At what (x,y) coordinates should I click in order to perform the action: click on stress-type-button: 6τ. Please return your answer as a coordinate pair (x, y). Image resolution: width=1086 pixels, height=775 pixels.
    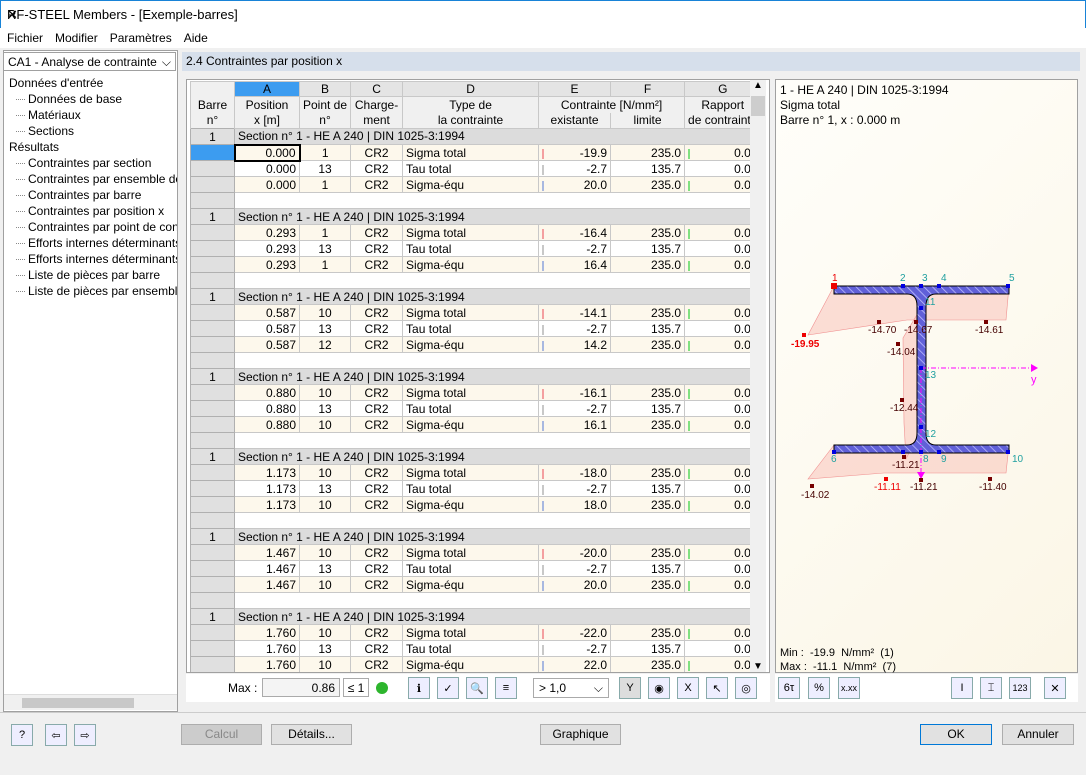
    Looking at the image, I should click on (789, 688).